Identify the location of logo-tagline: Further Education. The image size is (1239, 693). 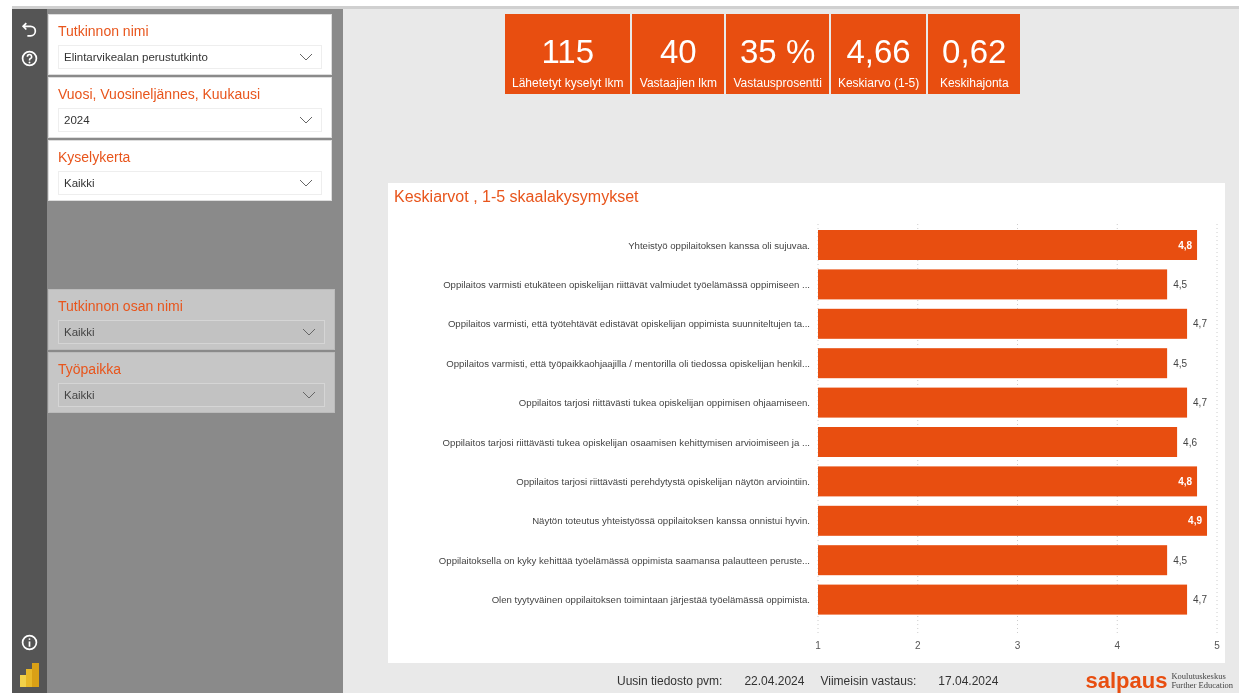
(1202, 685).